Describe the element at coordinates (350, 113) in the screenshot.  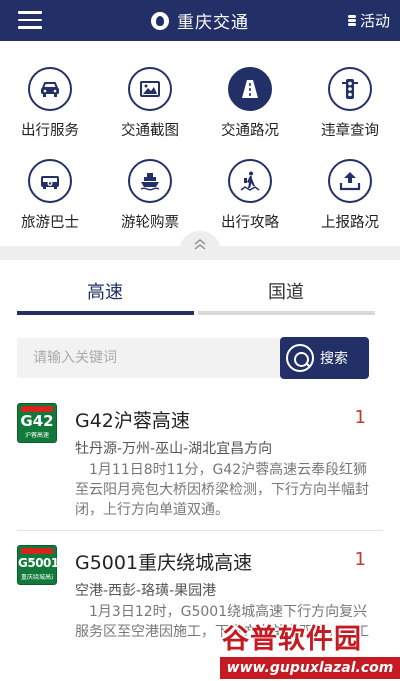
I see `grid-item-violation-query: 违章查询` at that location.